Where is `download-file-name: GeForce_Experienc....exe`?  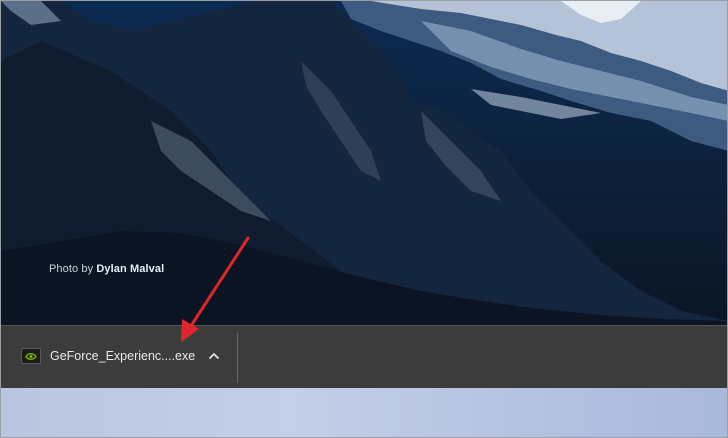
download-file-name: GeForce_Experienc....exe is located at coordinates (122, 356).